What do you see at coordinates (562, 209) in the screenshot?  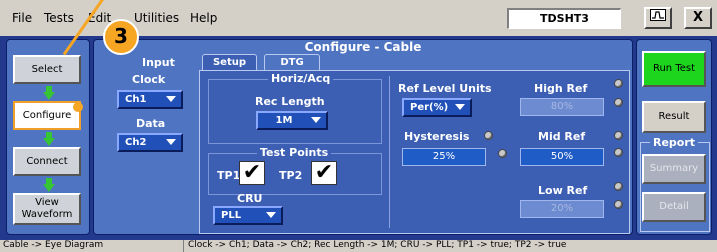 I see `low-ref-field: 20%` at bounding box center [562, 209].